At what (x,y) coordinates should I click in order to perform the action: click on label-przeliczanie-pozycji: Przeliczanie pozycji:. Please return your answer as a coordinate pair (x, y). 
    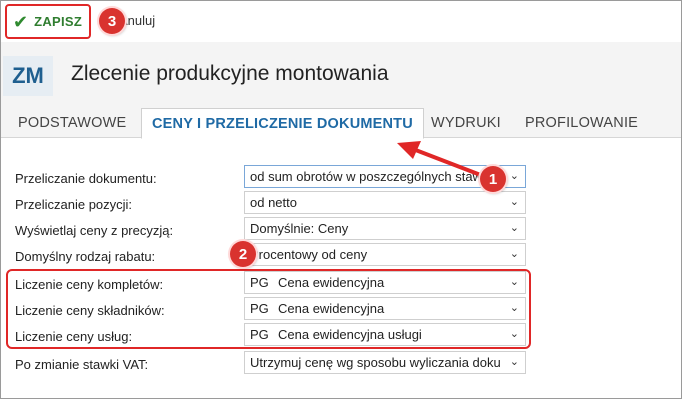
    Looking at the image, I should click on (74, 204).